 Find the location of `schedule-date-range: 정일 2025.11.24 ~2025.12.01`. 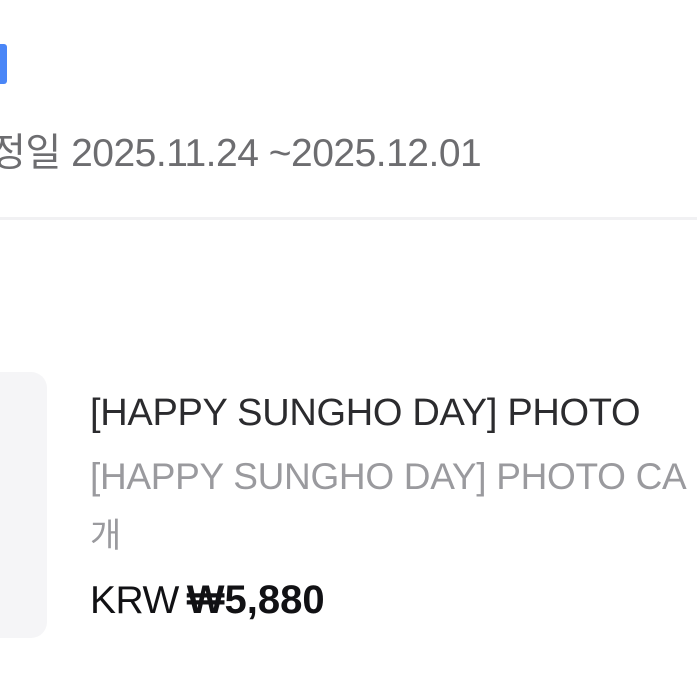

schedule-date-range: 정일 2025.11.24 ~2025.12.01 is located at coordinates (241, 153).